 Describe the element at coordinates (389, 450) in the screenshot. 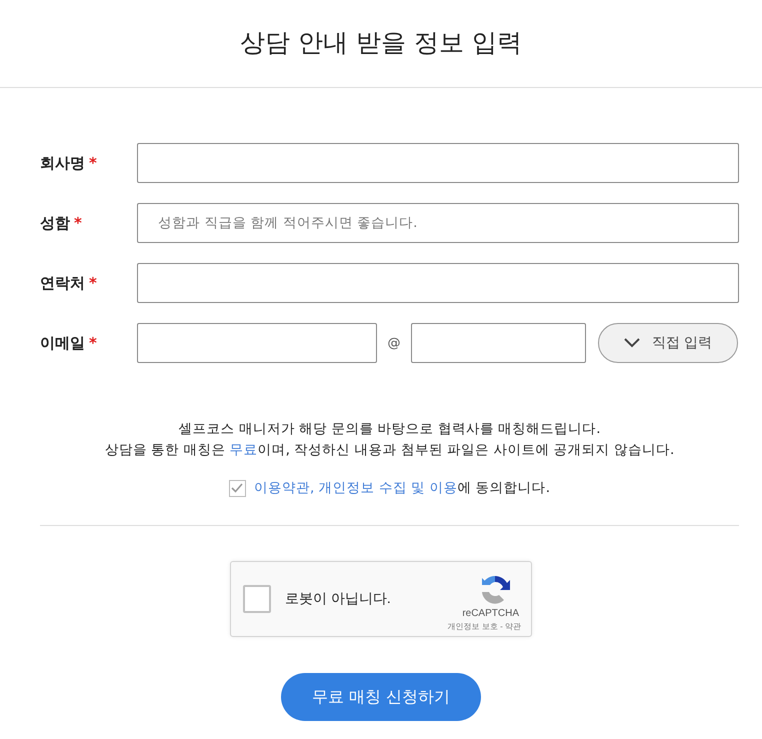

I see `notice-text: 상담을 통한 매칭은 무료이며, 작성하신 내용과 첨부된 파일은 사이트에 공개되지 않습니다.` at that location.